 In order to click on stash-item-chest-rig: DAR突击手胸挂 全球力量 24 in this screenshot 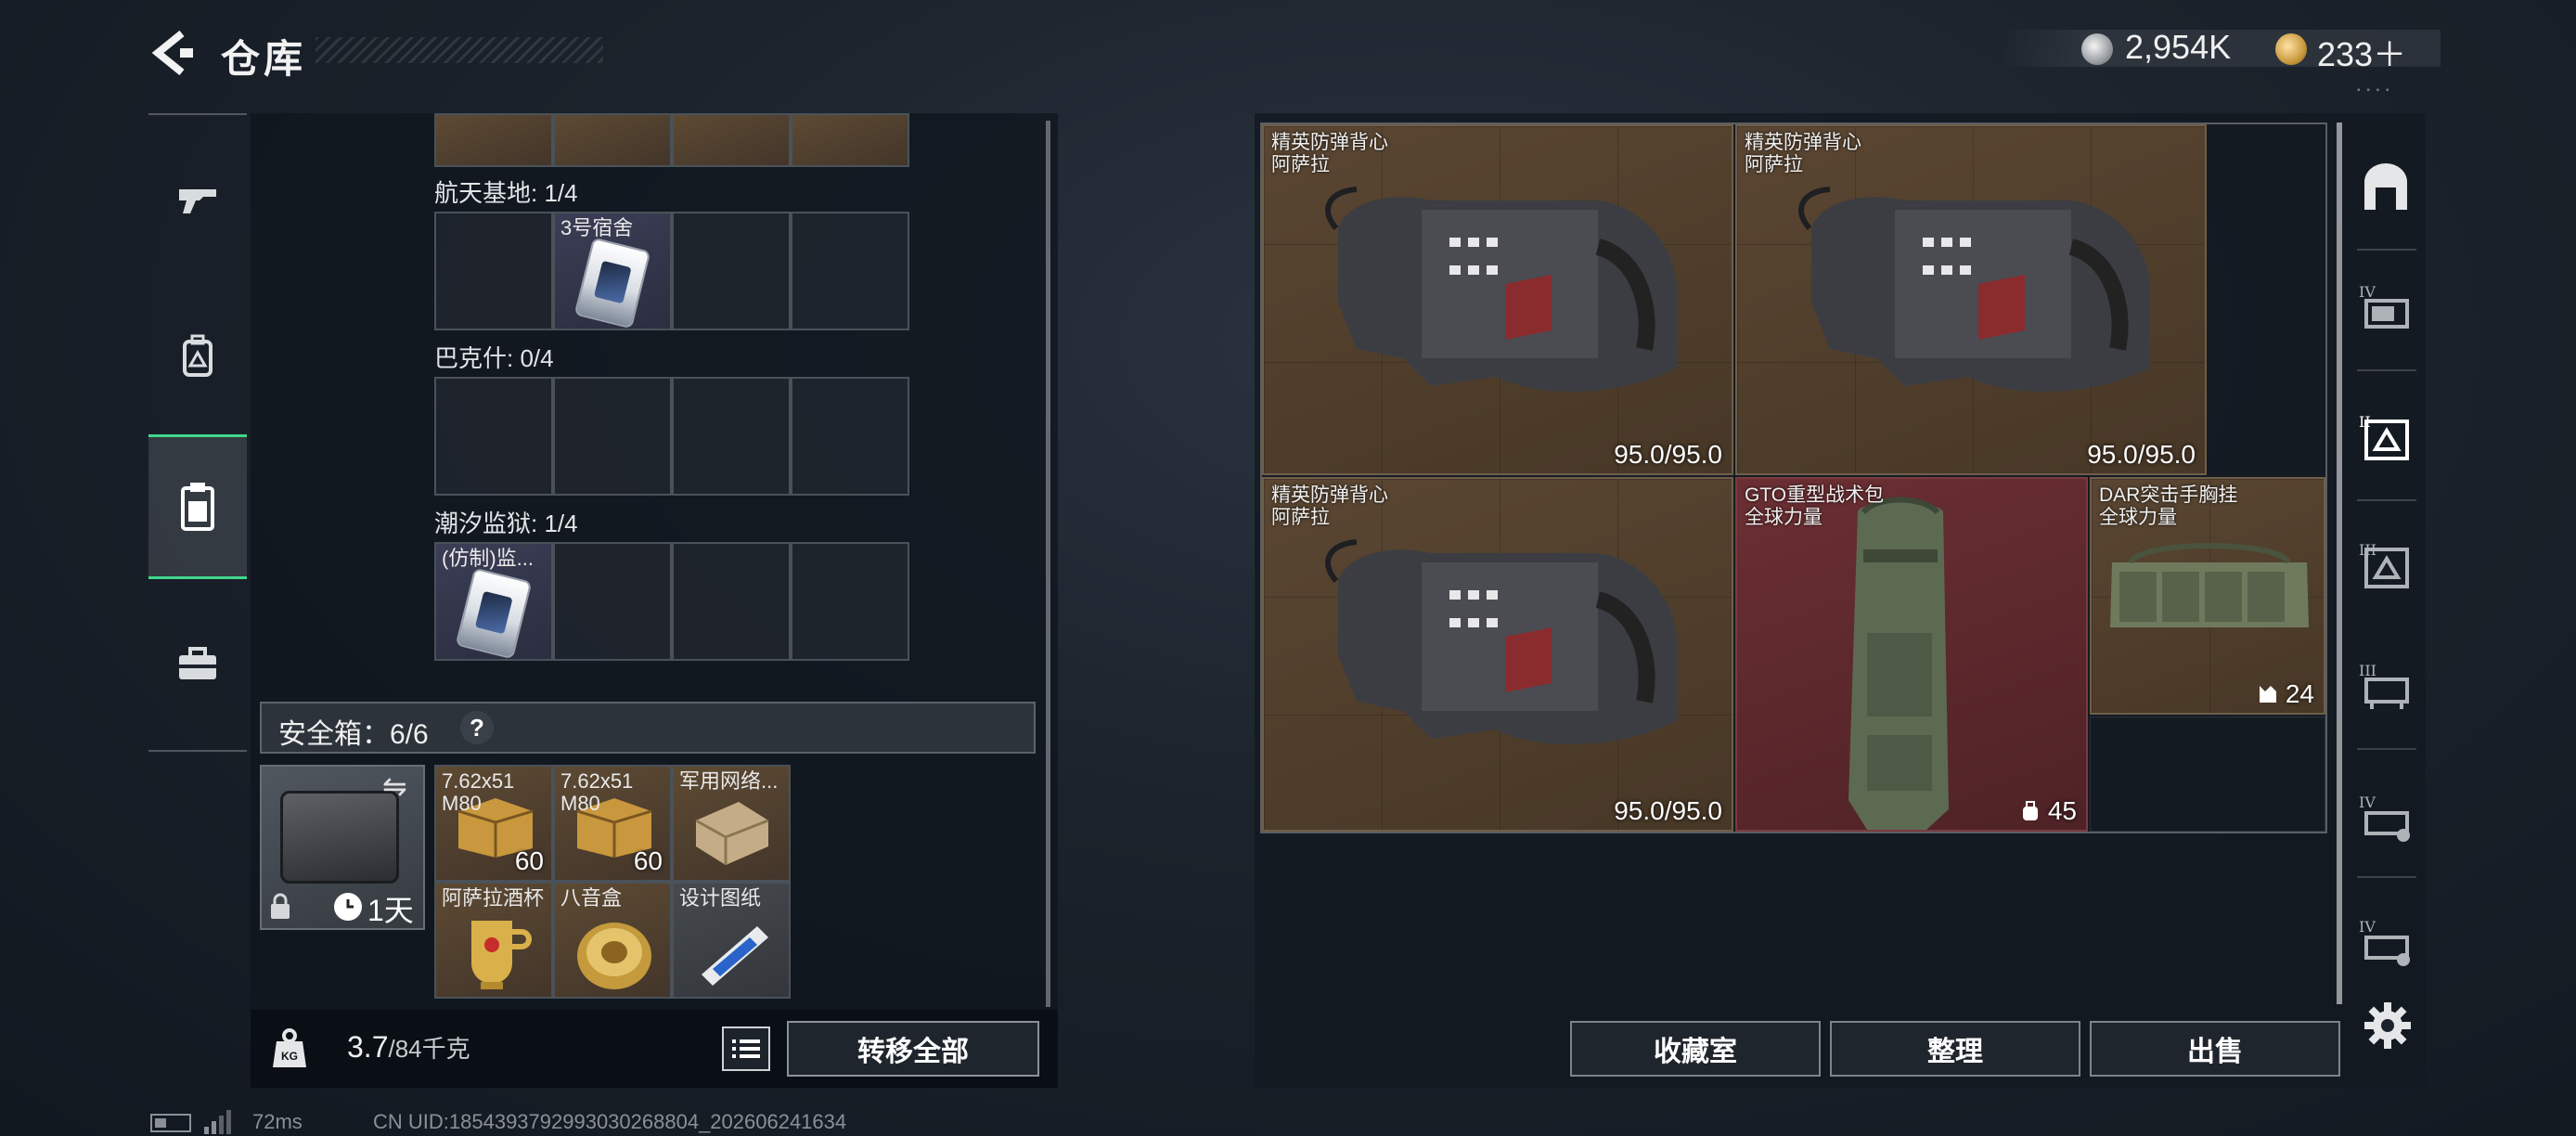, I will do `click(2207, 596)`.